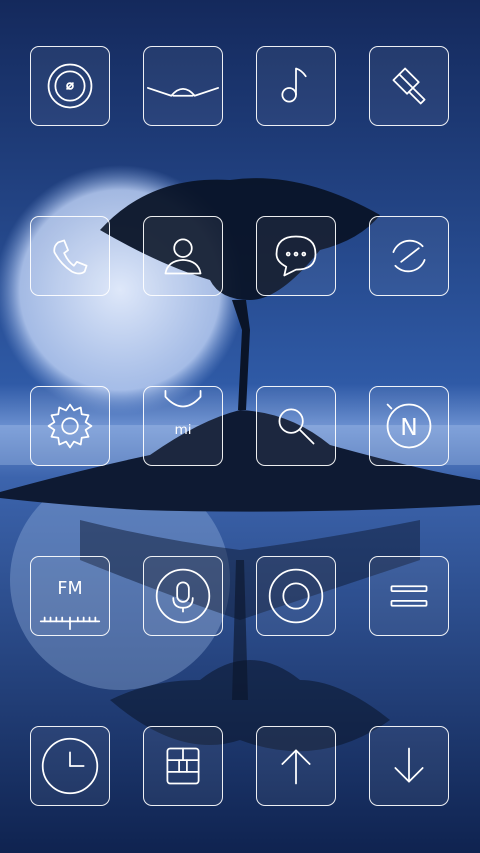  I want to click on messages-icon, so click(296, 256).